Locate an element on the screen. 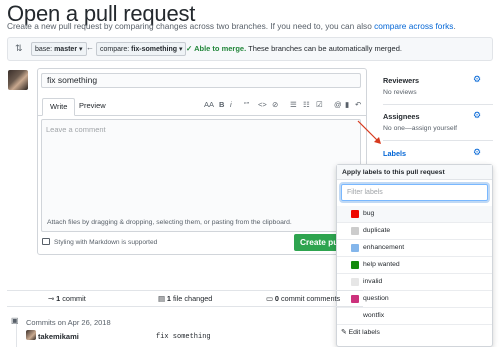  commits-date-header: Commits on Apr 26, 2018 is located at coordinates (68, 322).